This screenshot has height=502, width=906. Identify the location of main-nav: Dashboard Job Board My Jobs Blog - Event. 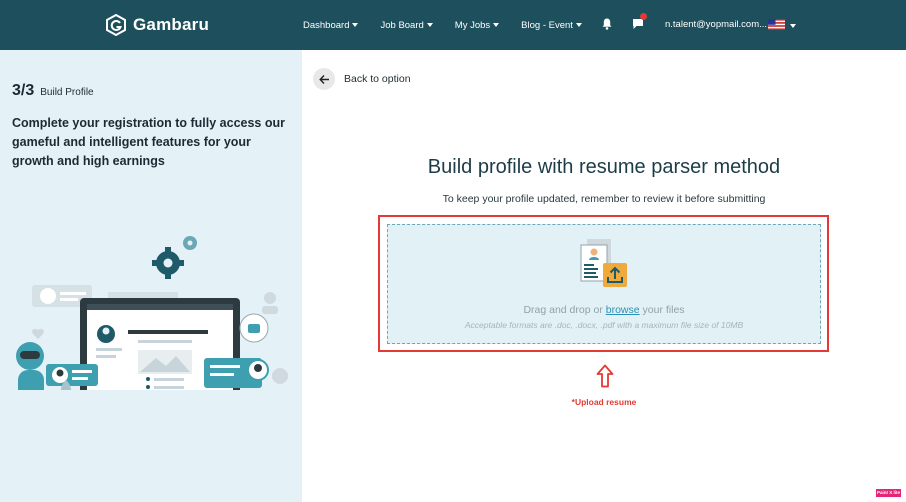
(453, 25).